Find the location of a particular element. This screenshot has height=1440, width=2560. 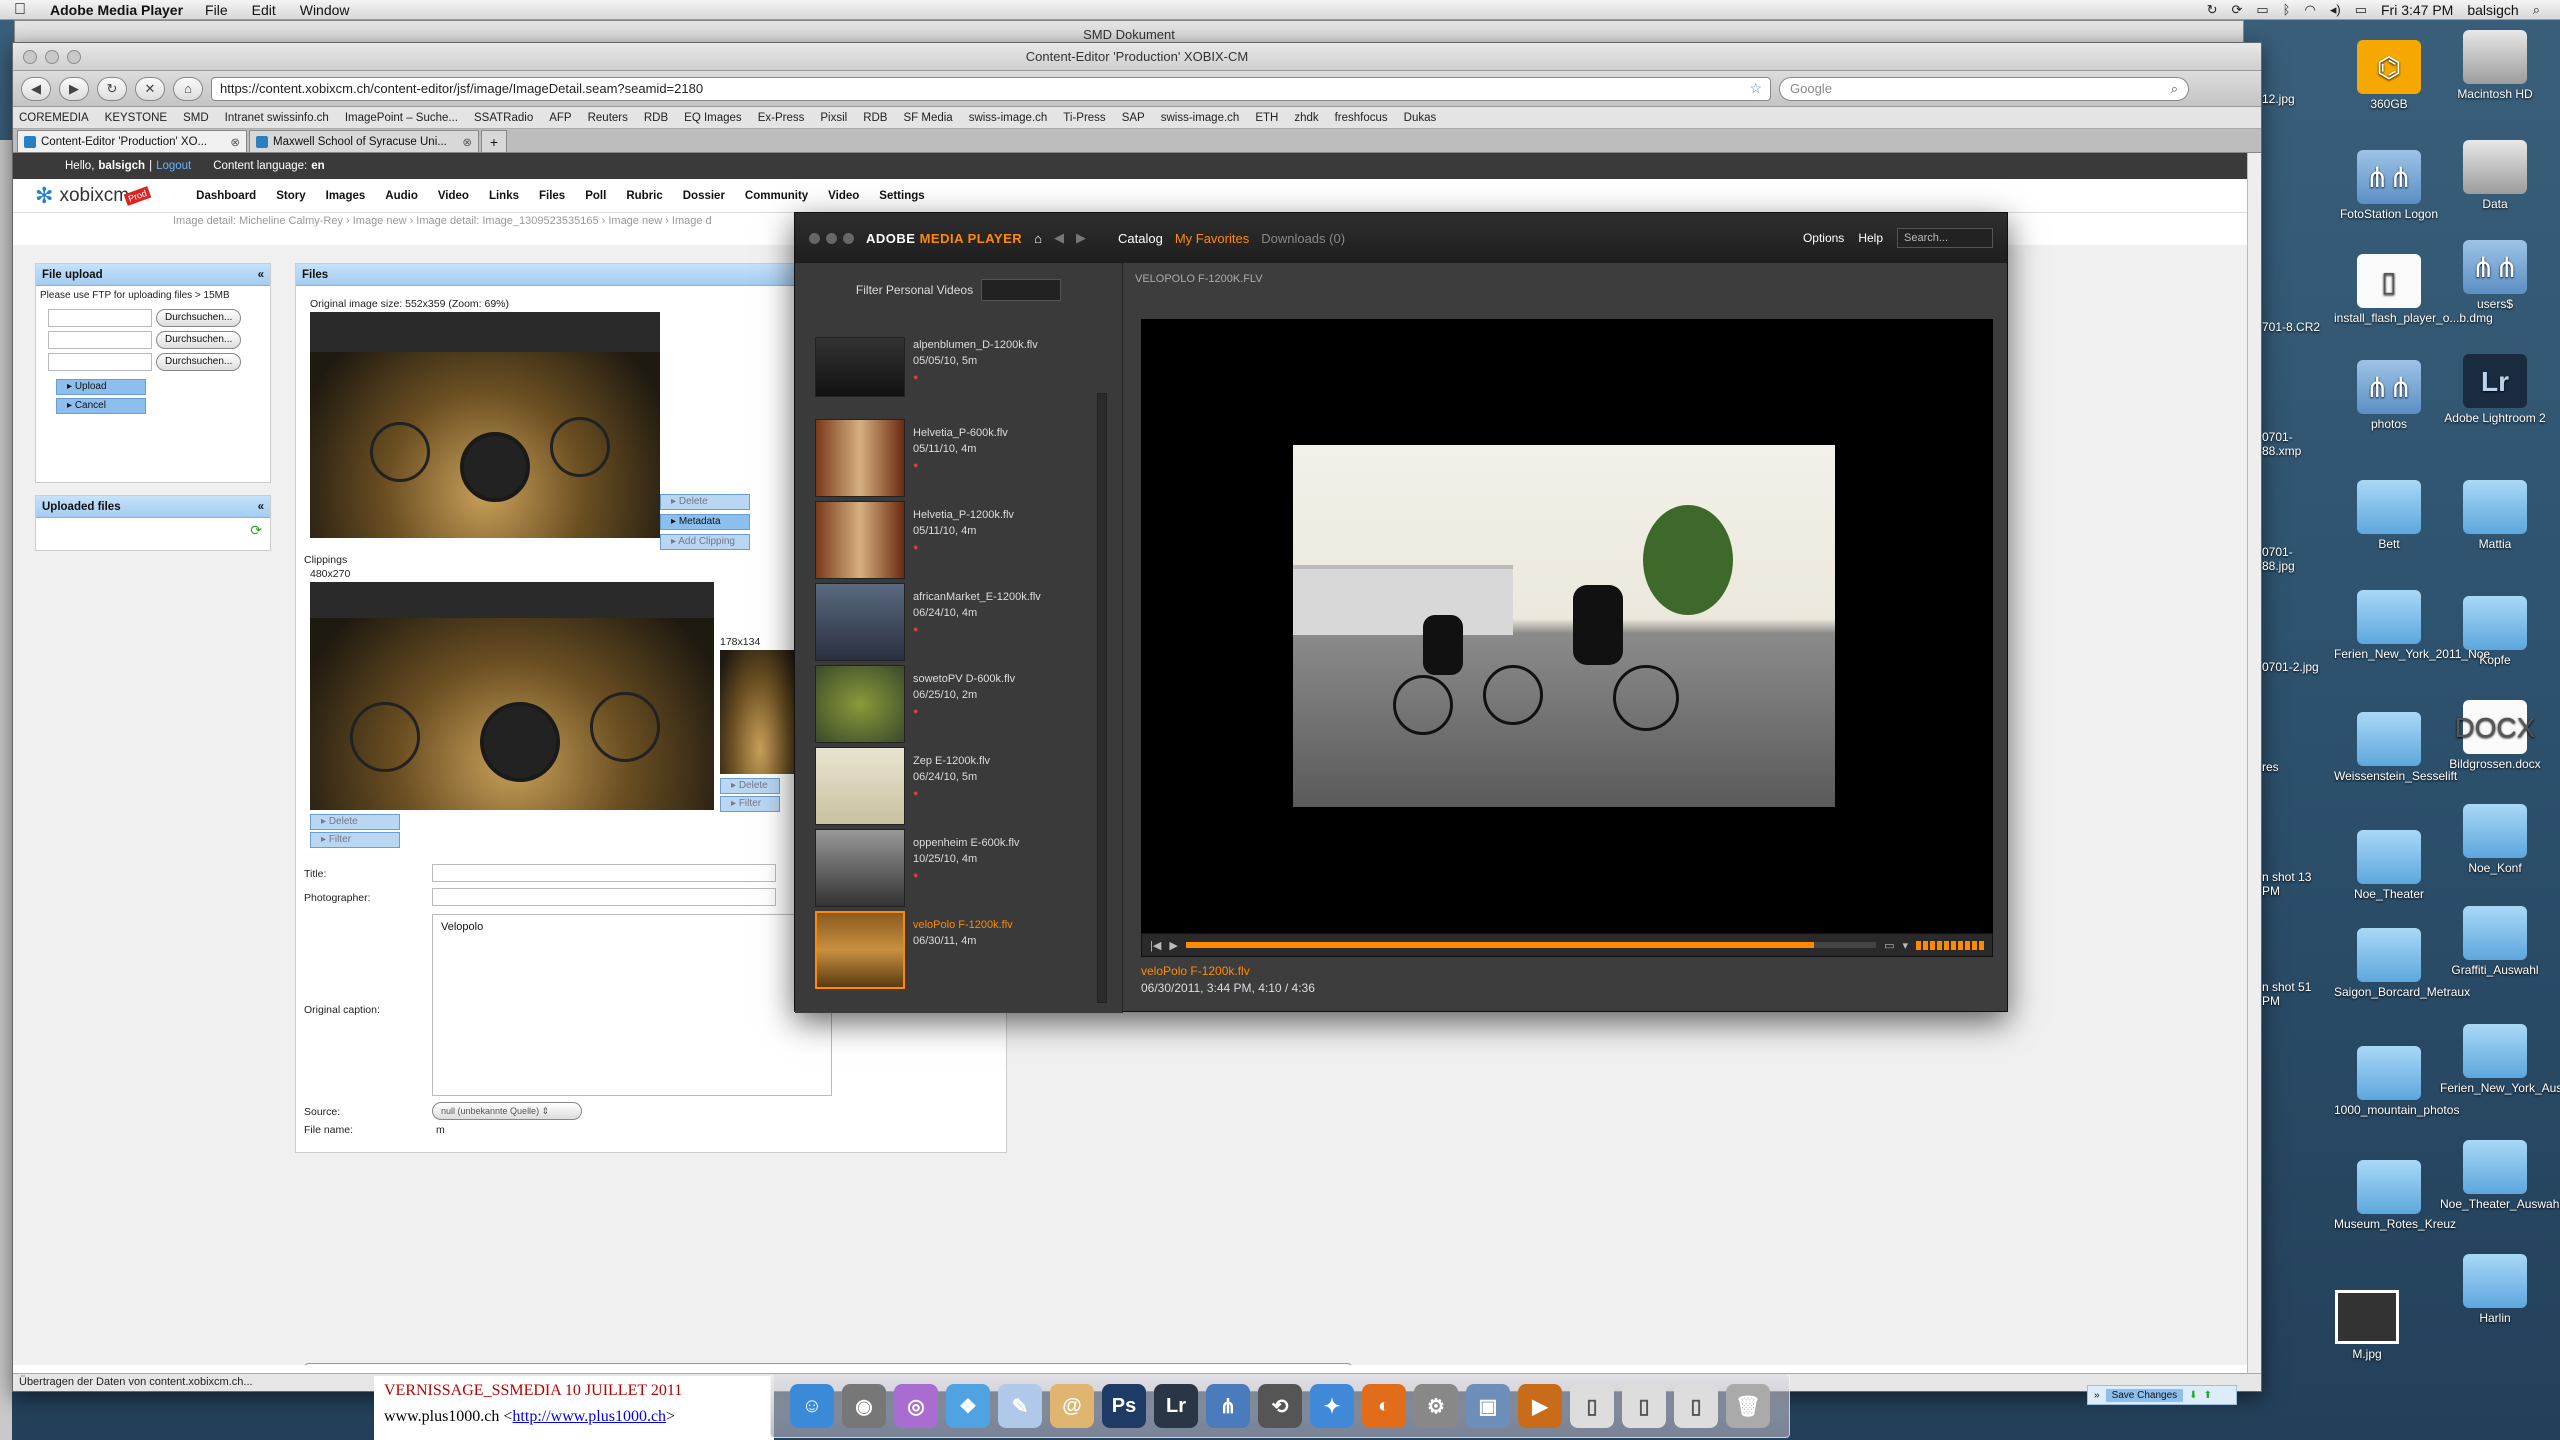

search-icon: ⌕ is located at coordinates (2174, 89).